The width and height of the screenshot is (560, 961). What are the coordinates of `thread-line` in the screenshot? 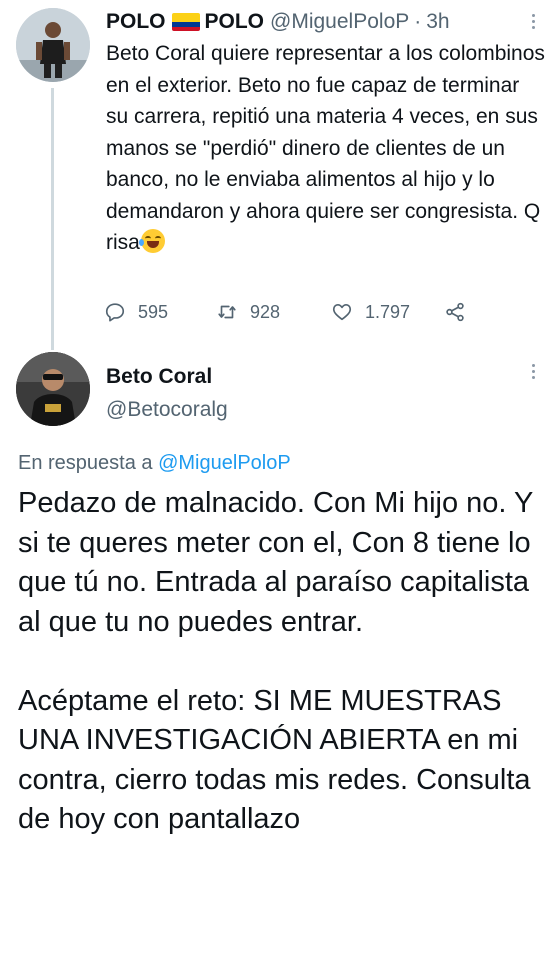 It's located at (52, 219).